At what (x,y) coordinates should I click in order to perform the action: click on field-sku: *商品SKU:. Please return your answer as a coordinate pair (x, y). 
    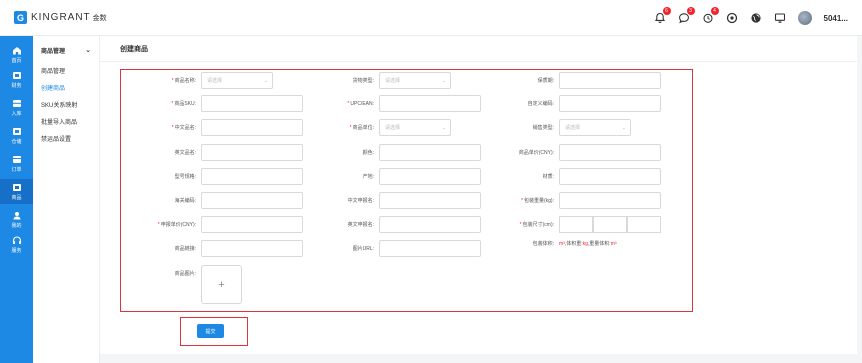
    Looking at the image, I should click on (217, 103).